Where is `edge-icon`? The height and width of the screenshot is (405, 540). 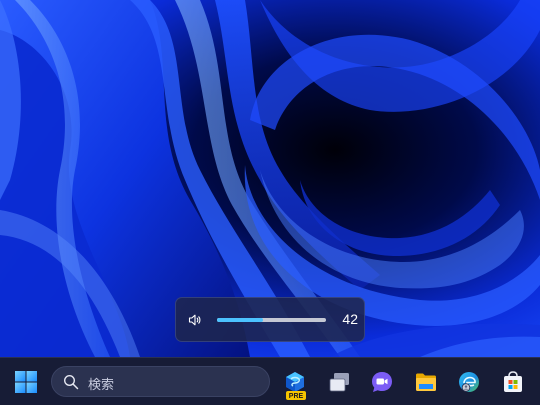 edge-icon is located at coordinates (469, 382).